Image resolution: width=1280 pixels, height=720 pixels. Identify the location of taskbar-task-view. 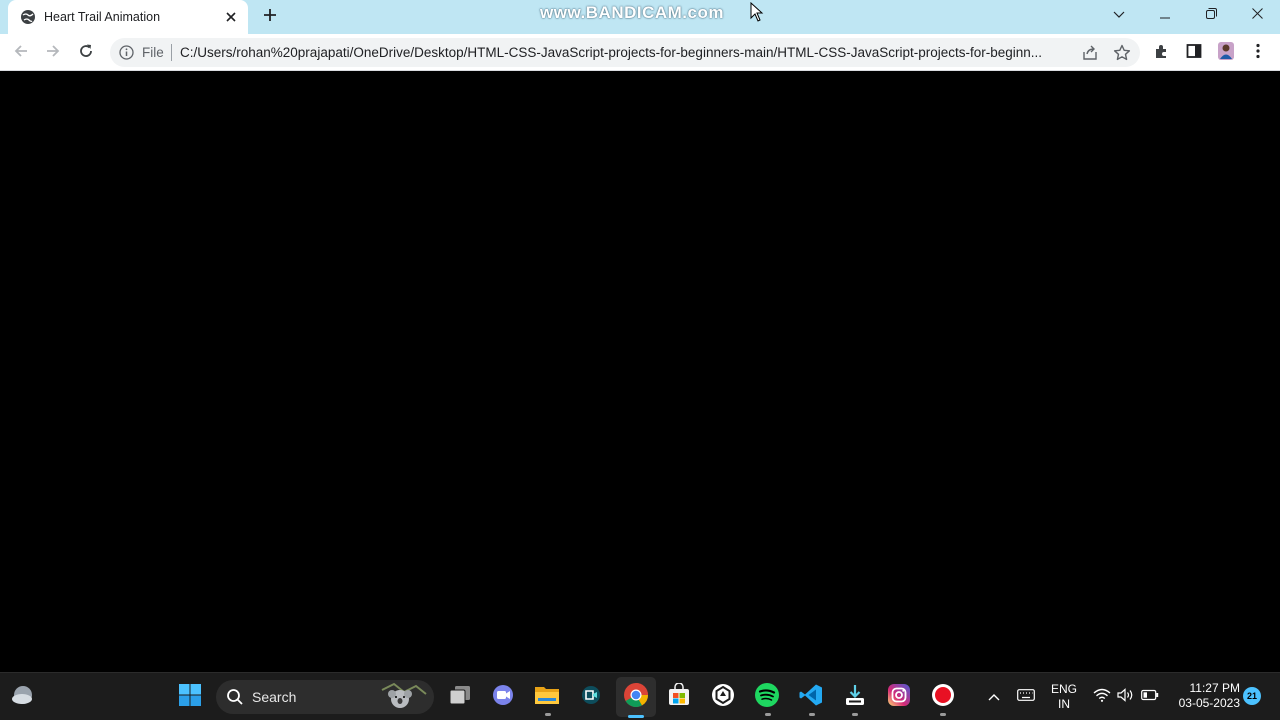
(460, 697).